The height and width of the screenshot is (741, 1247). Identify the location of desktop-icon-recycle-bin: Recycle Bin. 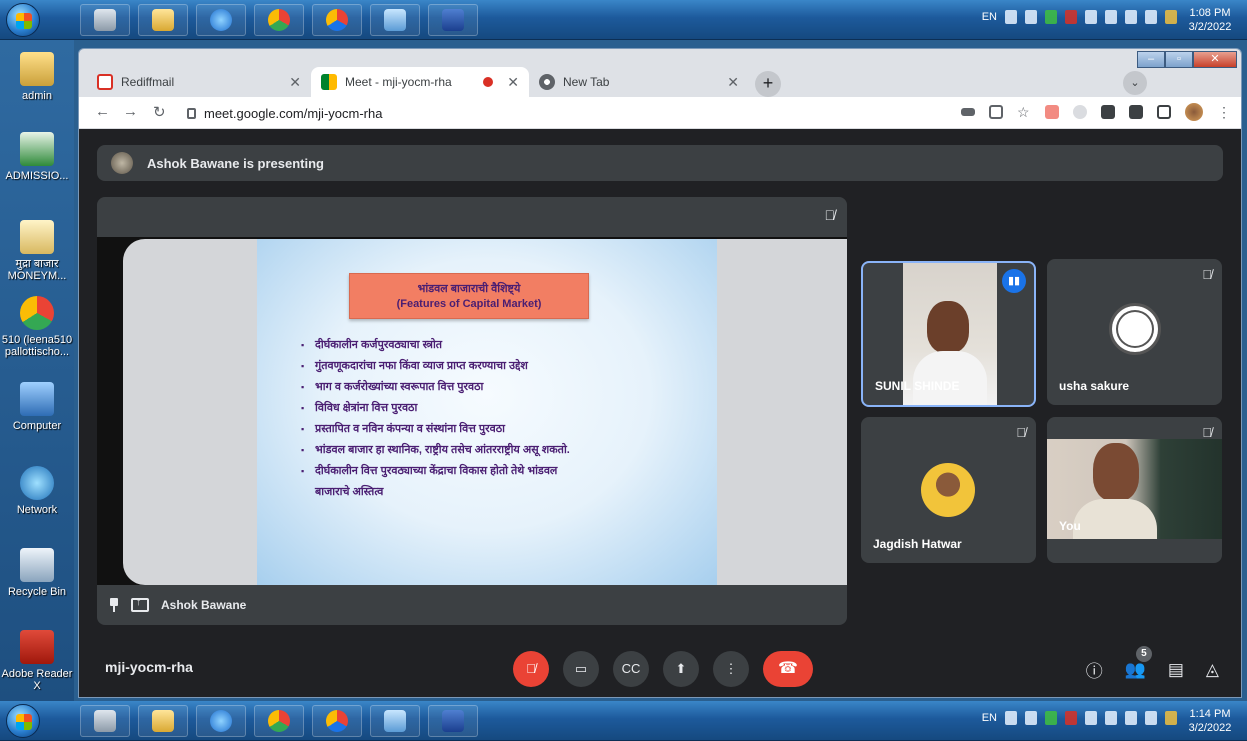
(37, 573).